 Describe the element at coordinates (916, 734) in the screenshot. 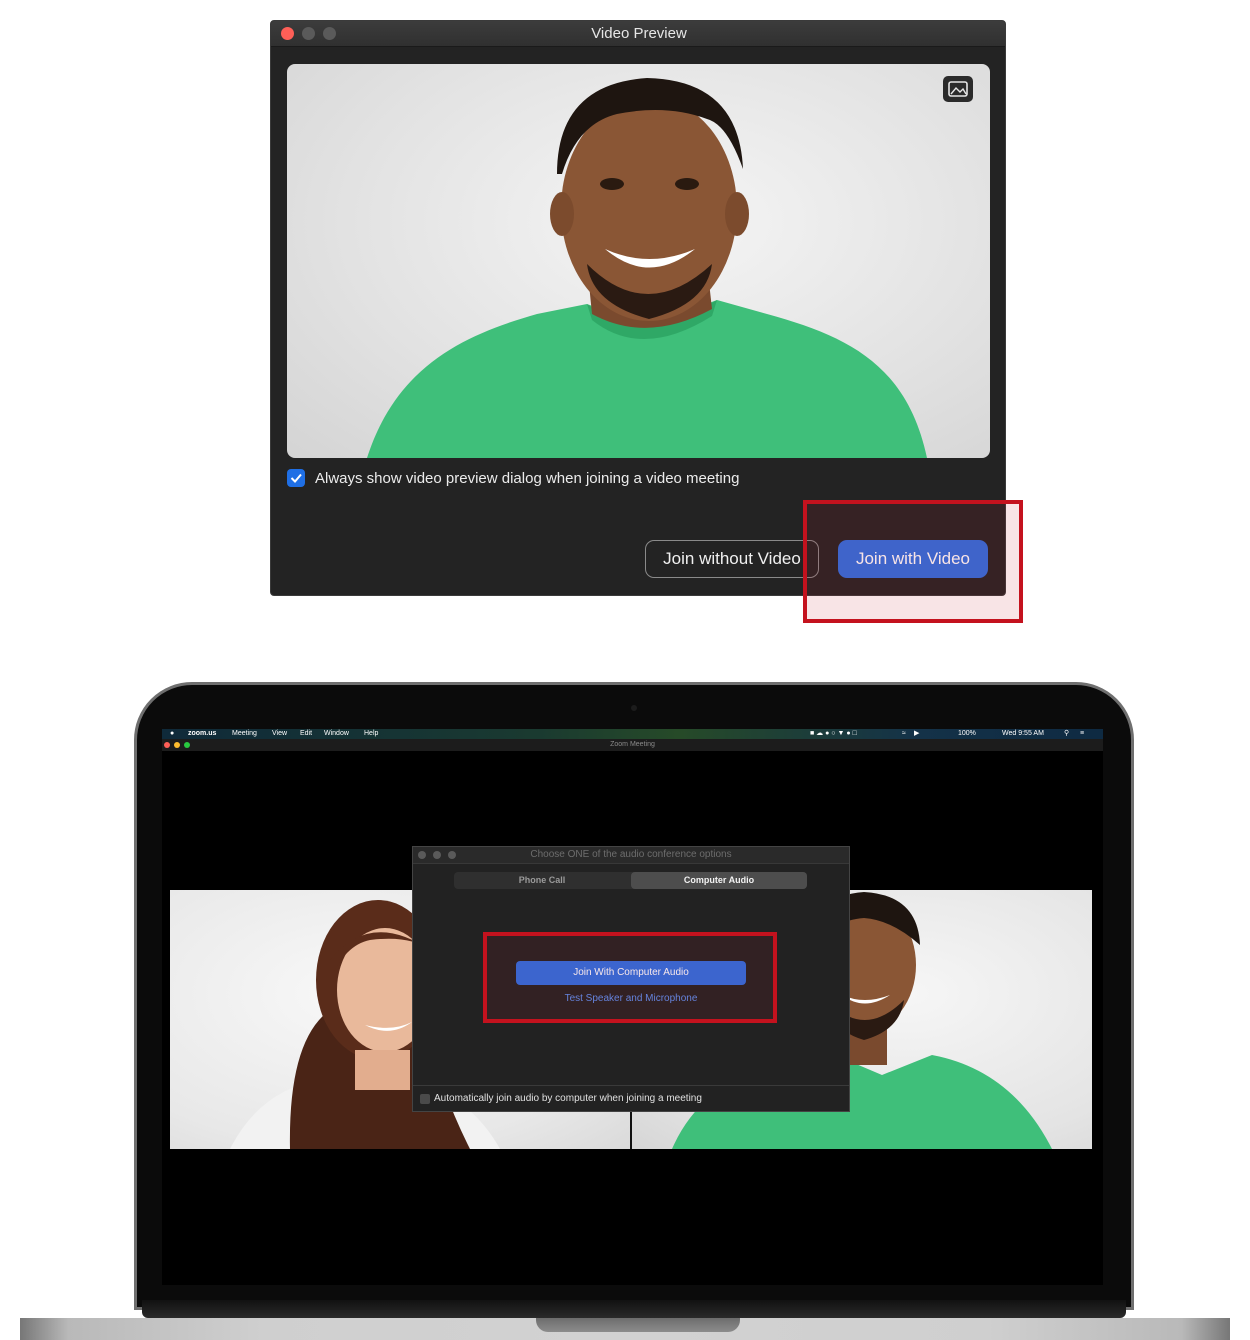

I see `volume-icon: ▶` at that location.